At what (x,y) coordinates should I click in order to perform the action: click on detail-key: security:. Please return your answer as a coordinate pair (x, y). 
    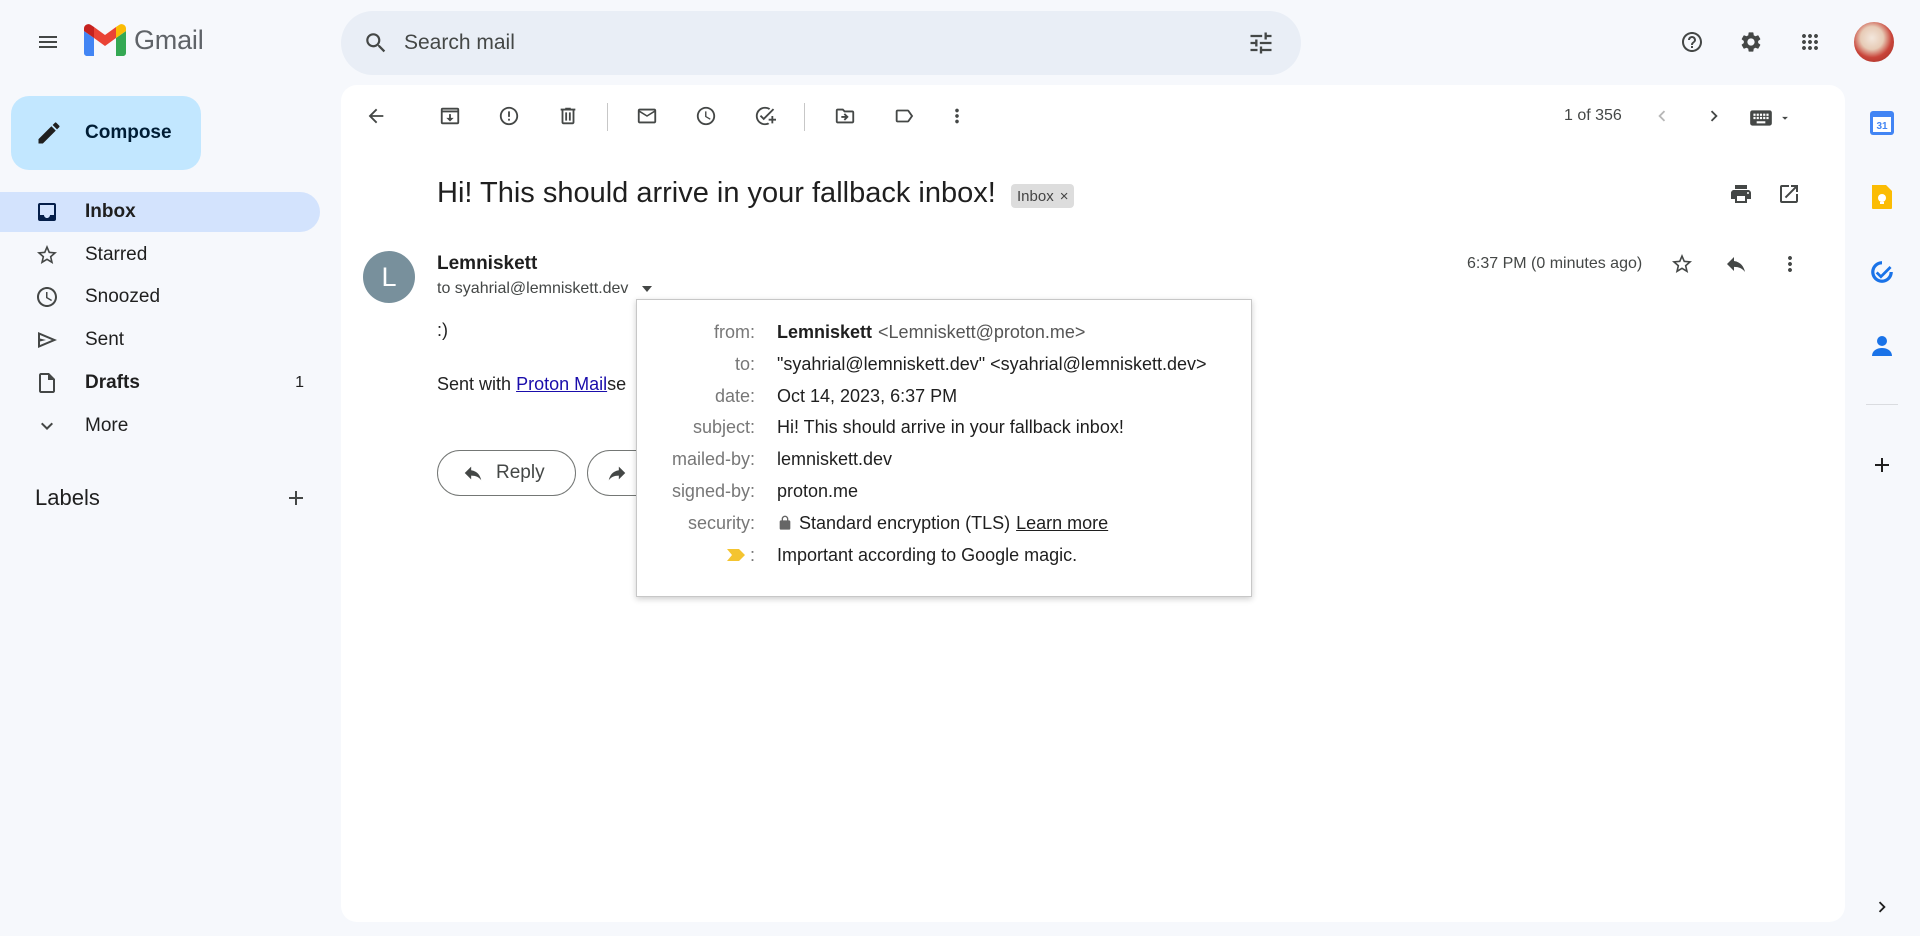
    Looking at the image, I should click on (721, 522).